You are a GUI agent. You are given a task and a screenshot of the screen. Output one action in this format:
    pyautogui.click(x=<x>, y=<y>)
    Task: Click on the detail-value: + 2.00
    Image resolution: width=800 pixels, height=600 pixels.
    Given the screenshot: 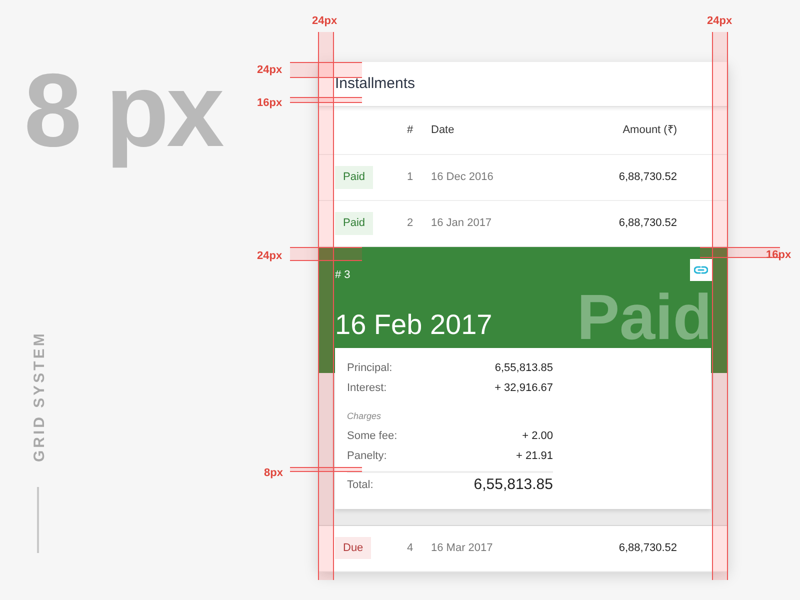 What is the action you would take?
    pyautogui.click(x=537, y=436)
    